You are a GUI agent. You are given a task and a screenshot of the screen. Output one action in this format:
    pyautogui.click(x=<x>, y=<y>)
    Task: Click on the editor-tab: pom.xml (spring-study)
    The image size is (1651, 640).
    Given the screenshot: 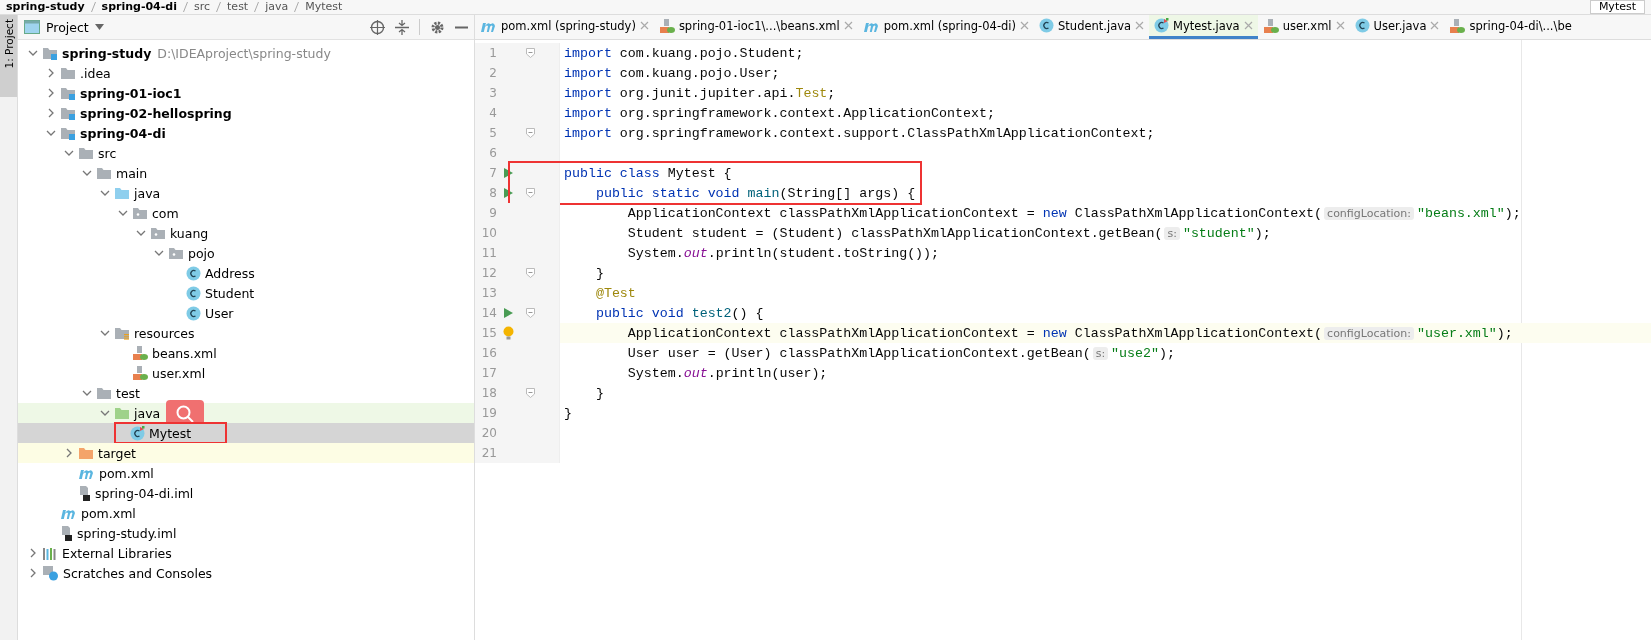 What is the action you would take?
    pyautogui.click(x=564, y=27)
    